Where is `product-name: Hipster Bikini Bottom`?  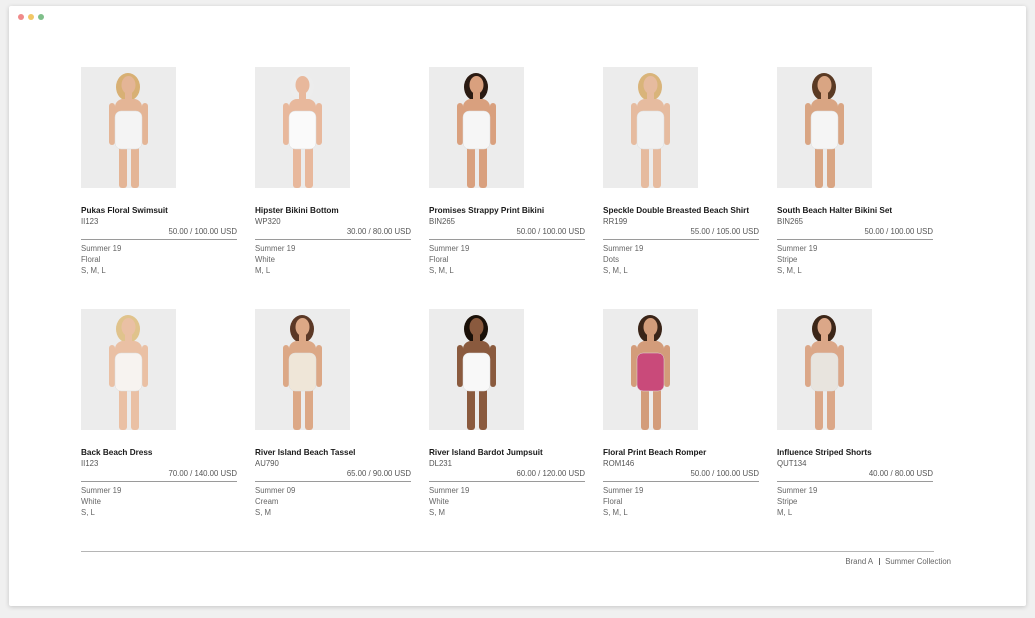 product-name: Hipster Bikini Bottom is located at coordinates (342, 211).